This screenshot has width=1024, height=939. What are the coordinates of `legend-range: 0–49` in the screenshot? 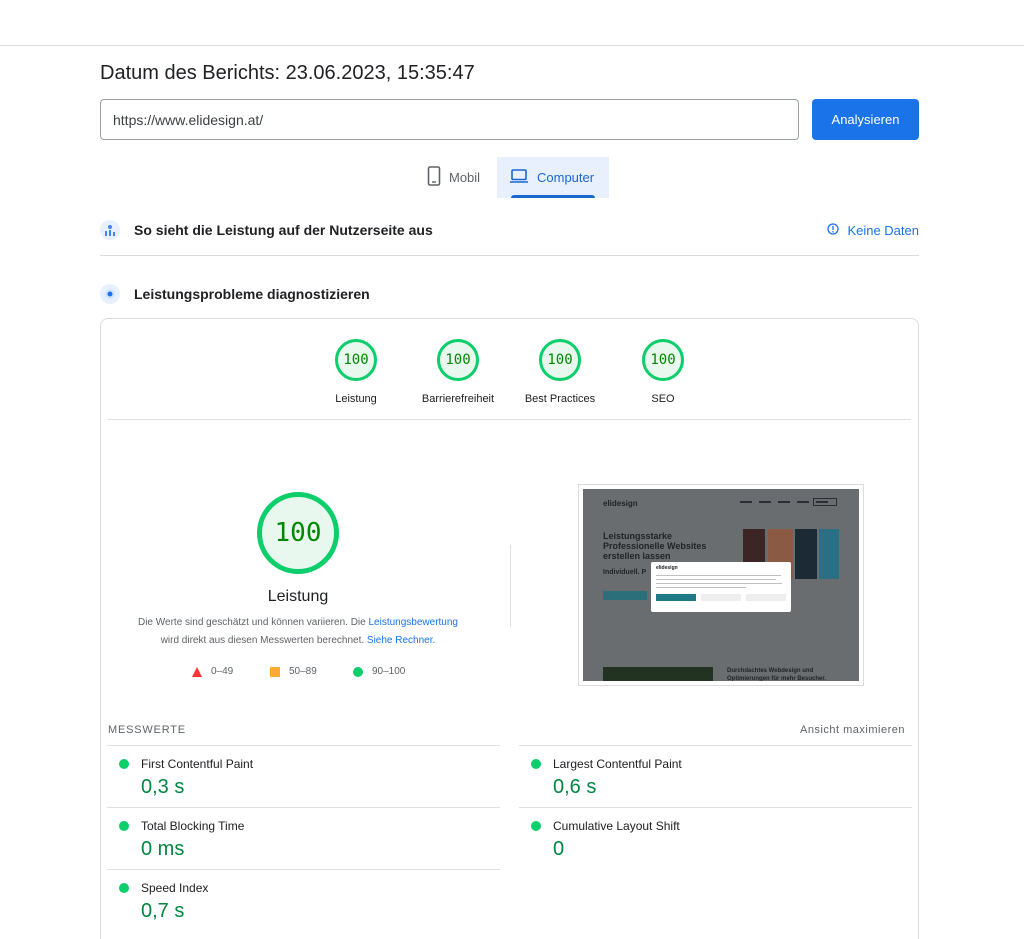 It's located at (222, 671).